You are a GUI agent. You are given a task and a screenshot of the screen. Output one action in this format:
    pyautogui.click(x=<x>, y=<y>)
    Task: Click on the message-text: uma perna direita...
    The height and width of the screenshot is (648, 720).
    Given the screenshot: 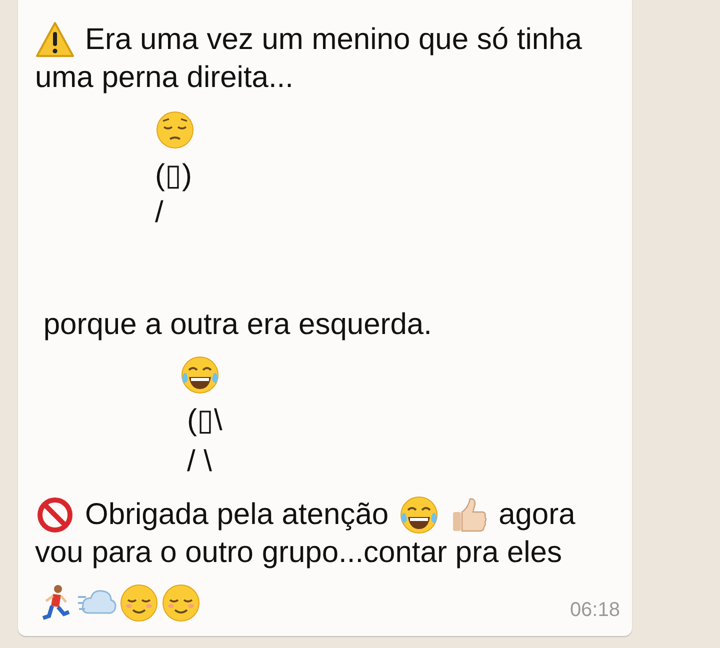 What is the action you would take?
    pyautogui.click(x=164, y=78)
    